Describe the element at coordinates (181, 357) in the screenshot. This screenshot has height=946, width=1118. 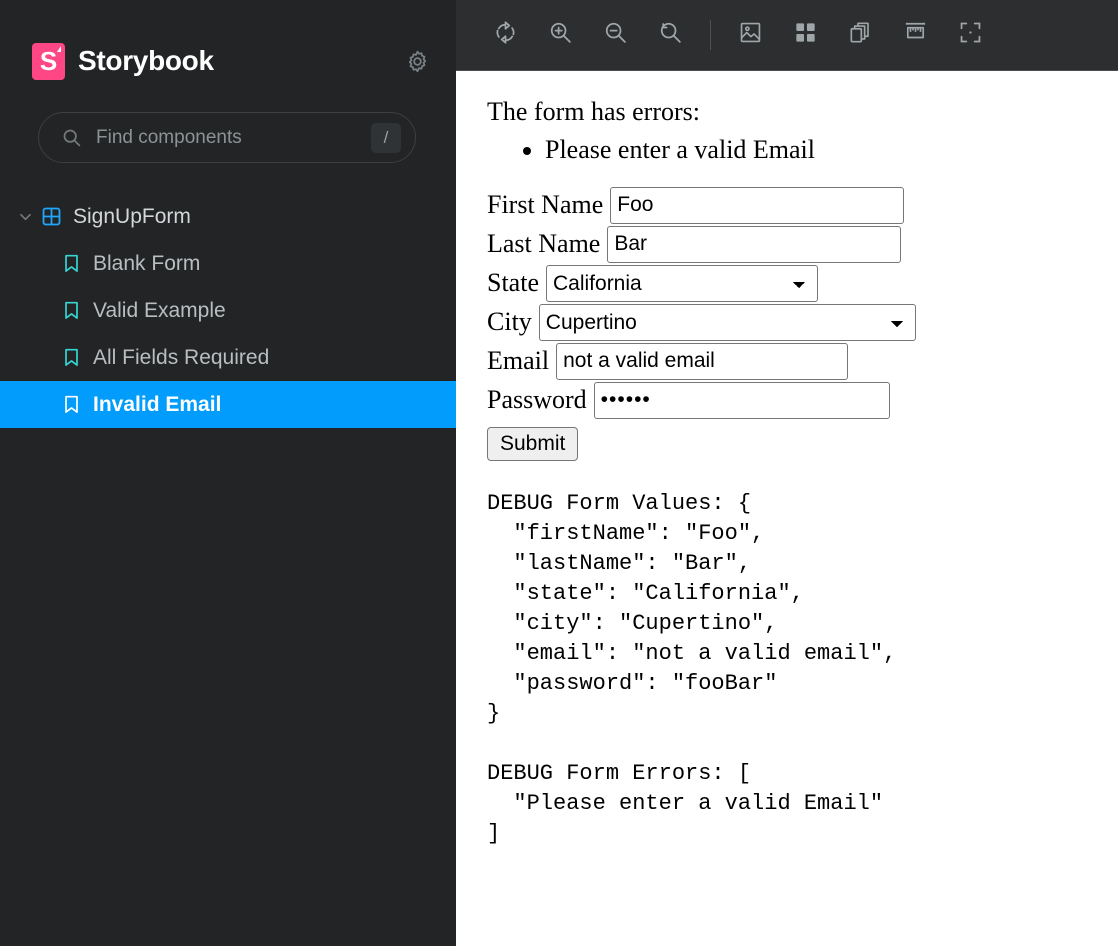
I see `tree-item-label: All Fields Required` at that location.